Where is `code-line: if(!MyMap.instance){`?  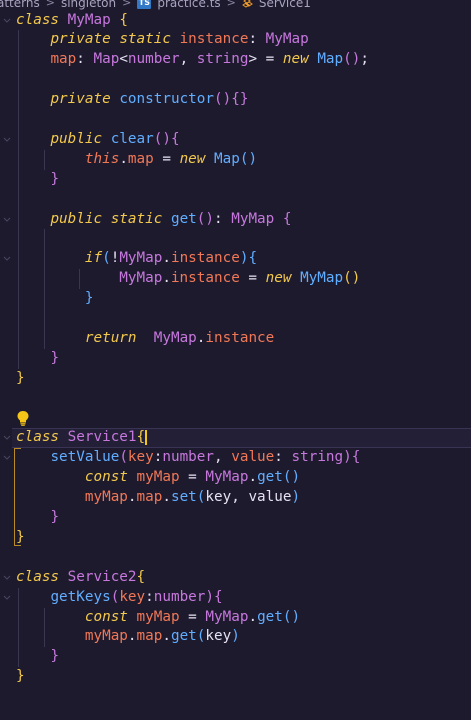
code-line: if(!MyMap.instance){ is located at coordinates (136, 259).